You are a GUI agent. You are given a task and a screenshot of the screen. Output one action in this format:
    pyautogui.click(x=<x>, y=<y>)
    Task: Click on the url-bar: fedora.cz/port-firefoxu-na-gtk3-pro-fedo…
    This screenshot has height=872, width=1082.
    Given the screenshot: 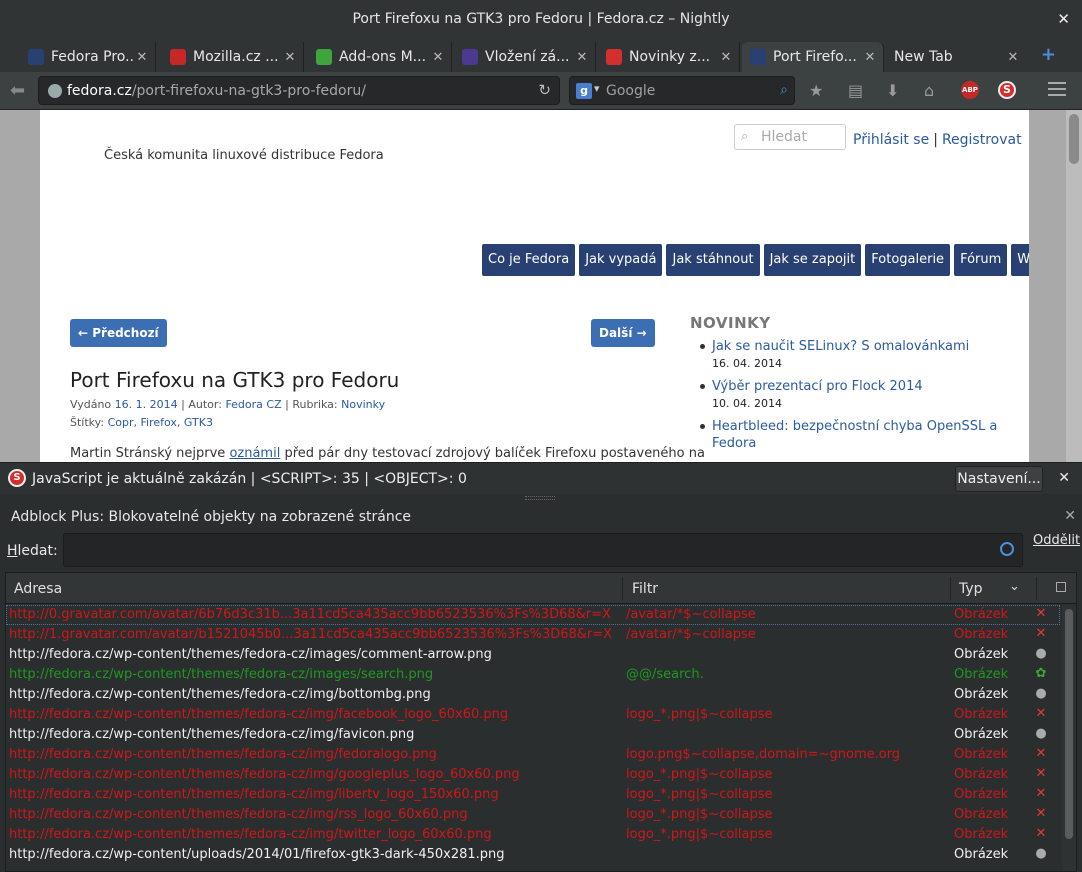 What is the action you would take?
    pyautogui.click(x=299, y=90)
    